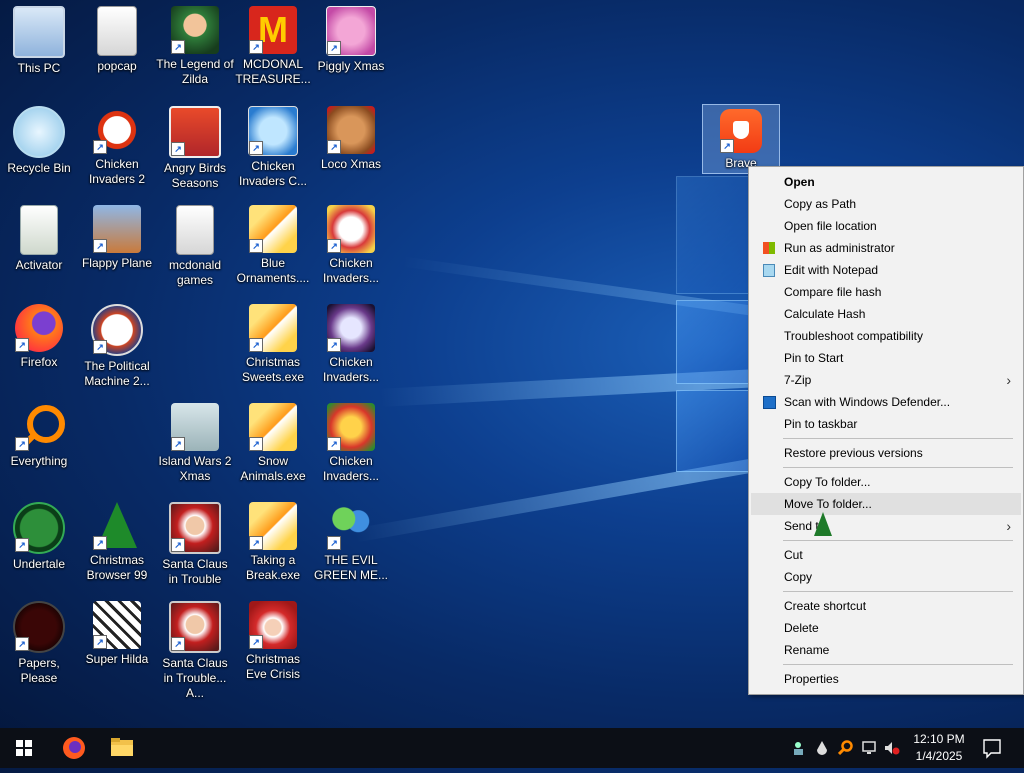 The image size is (1024, 773). Describe the element at coordinates (273, 443) in the screenshot. I see `desktop-icon-snow-animals: ↗ Snow Animals.exe` at that location.